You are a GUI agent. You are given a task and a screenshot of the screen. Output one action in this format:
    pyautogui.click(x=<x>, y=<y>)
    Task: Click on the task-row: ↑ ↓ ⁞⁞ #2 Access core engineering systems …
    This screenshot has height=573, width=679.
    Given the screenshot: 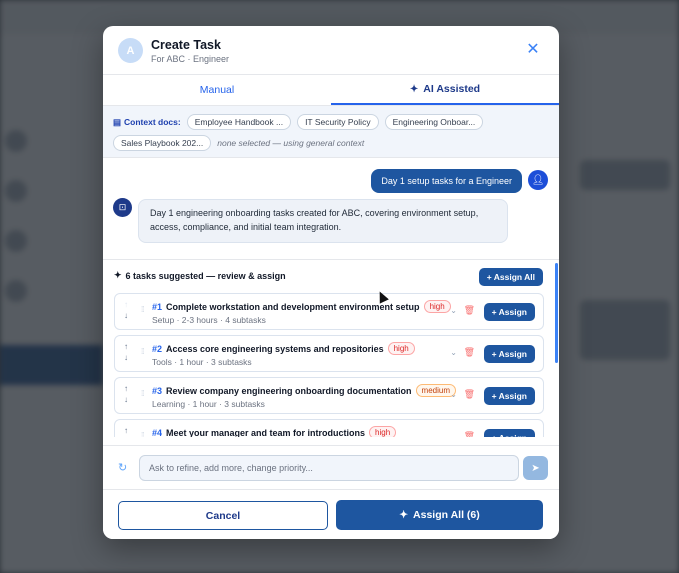 What is the action you would take?
    pyautogui.click(x=329, y=353)
    